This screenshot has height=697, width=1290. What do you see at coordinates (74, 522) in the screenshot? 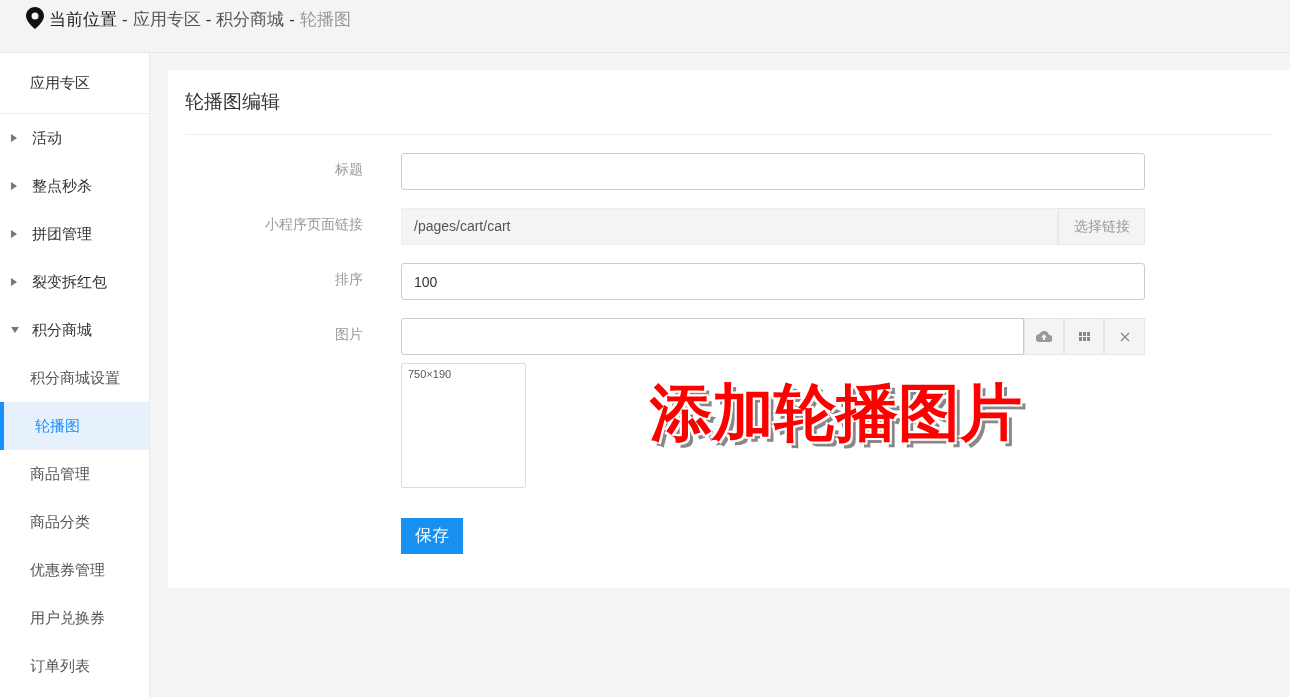
I see `sidebar-subitem: 商品分类` at bounding box center [74, 522].